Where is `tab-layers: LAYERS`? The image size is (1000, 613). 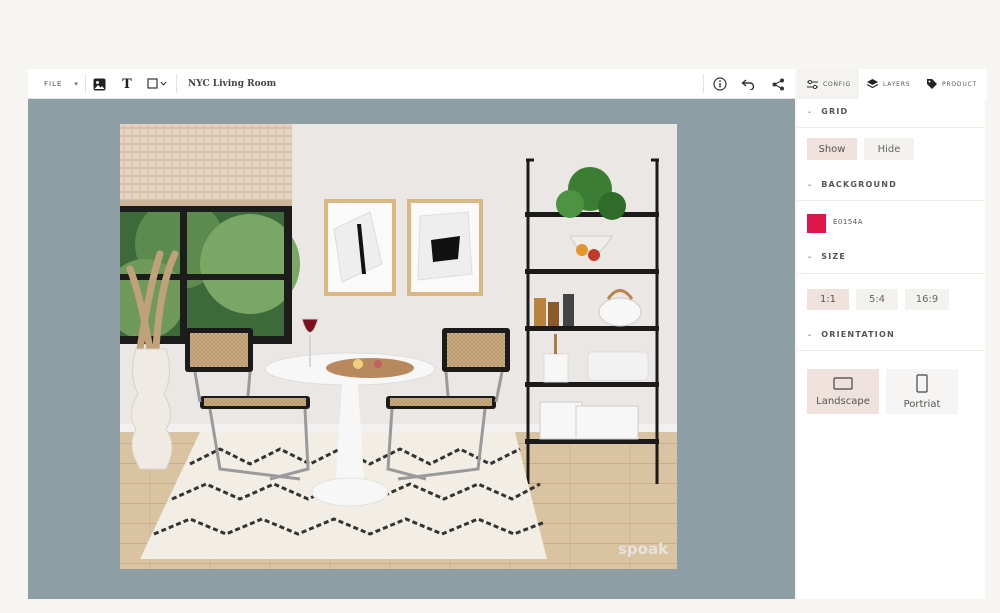
tab-layers: LAYERS is located at coordinates (891, 84).